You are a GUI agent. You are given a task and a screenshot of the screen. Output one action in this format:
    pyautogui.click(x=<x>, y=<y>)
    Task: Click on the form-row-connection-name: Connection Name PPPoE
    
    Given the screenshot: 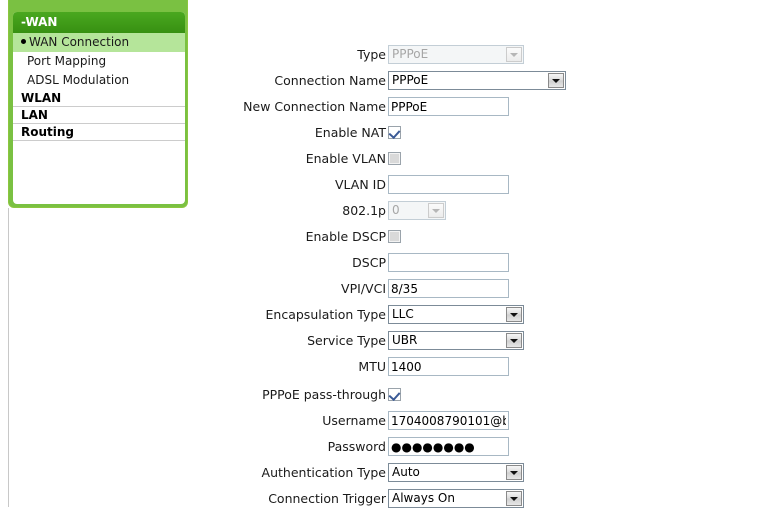 What is the action you would take?
    pyautogui.click(x=489, y=84)
    